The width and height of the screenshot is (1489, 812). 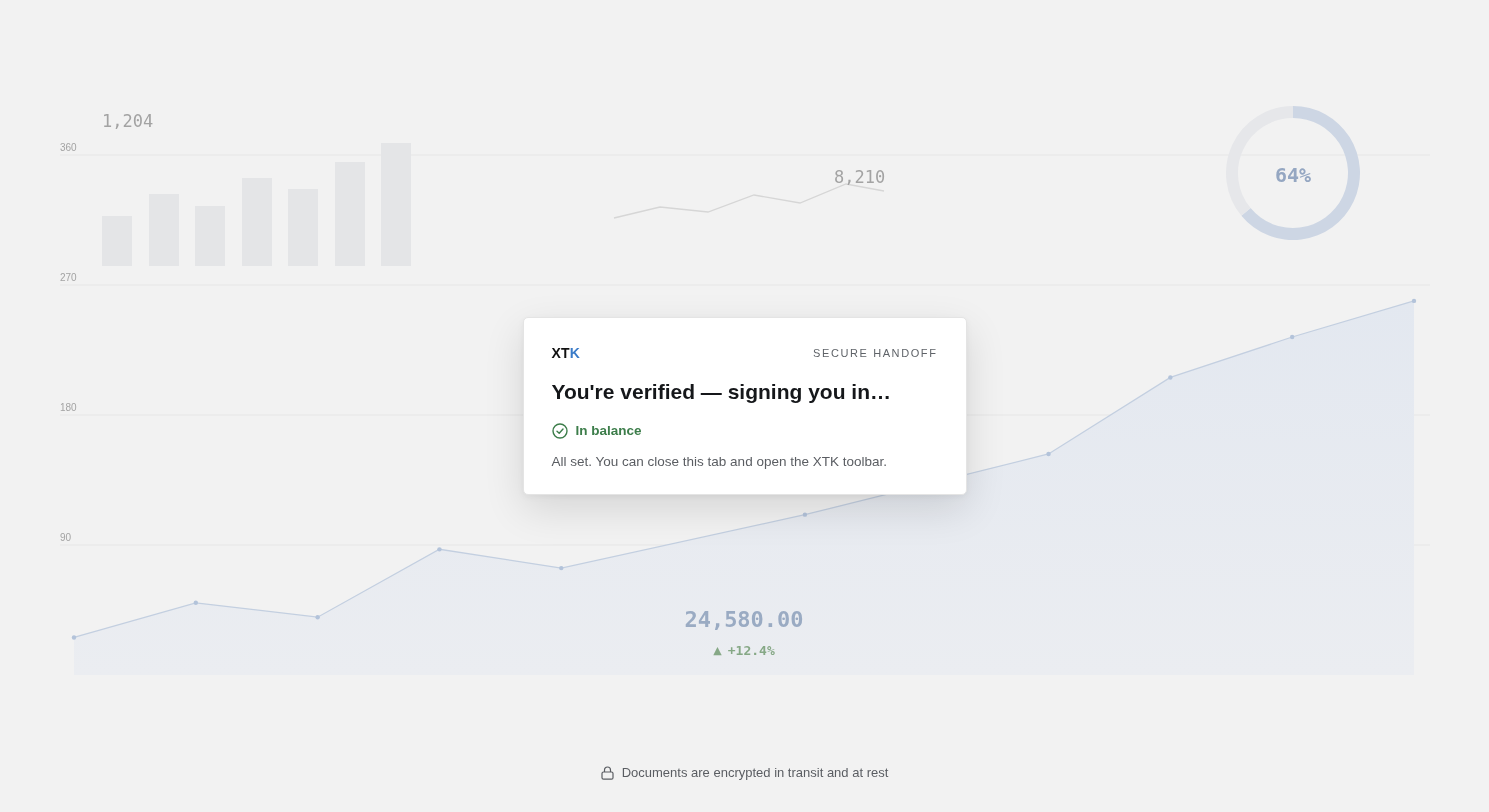 I want to click on axis-label: 180, so click(x=68, y=407).